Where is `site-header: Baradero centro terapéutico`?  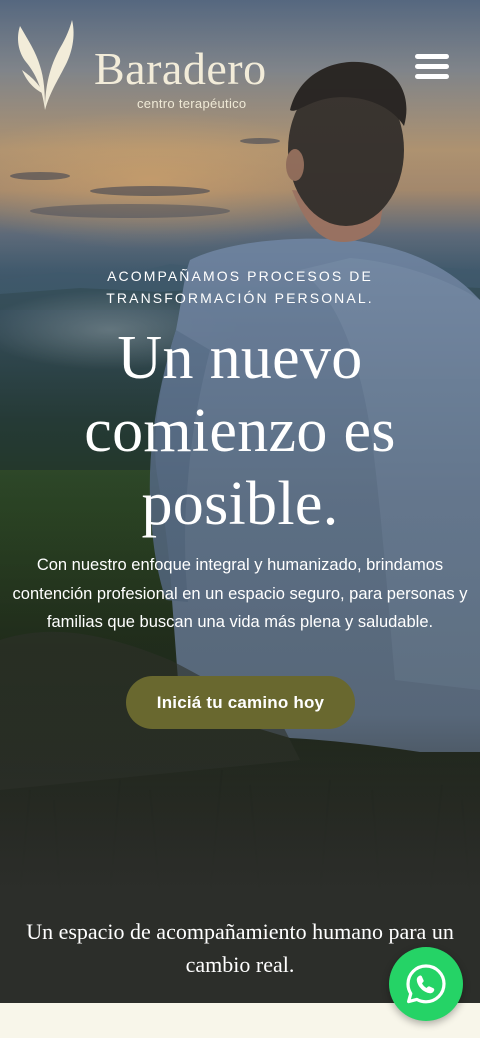
site-header: Baradero centro terapéutico is located at coordinates (240, 60).